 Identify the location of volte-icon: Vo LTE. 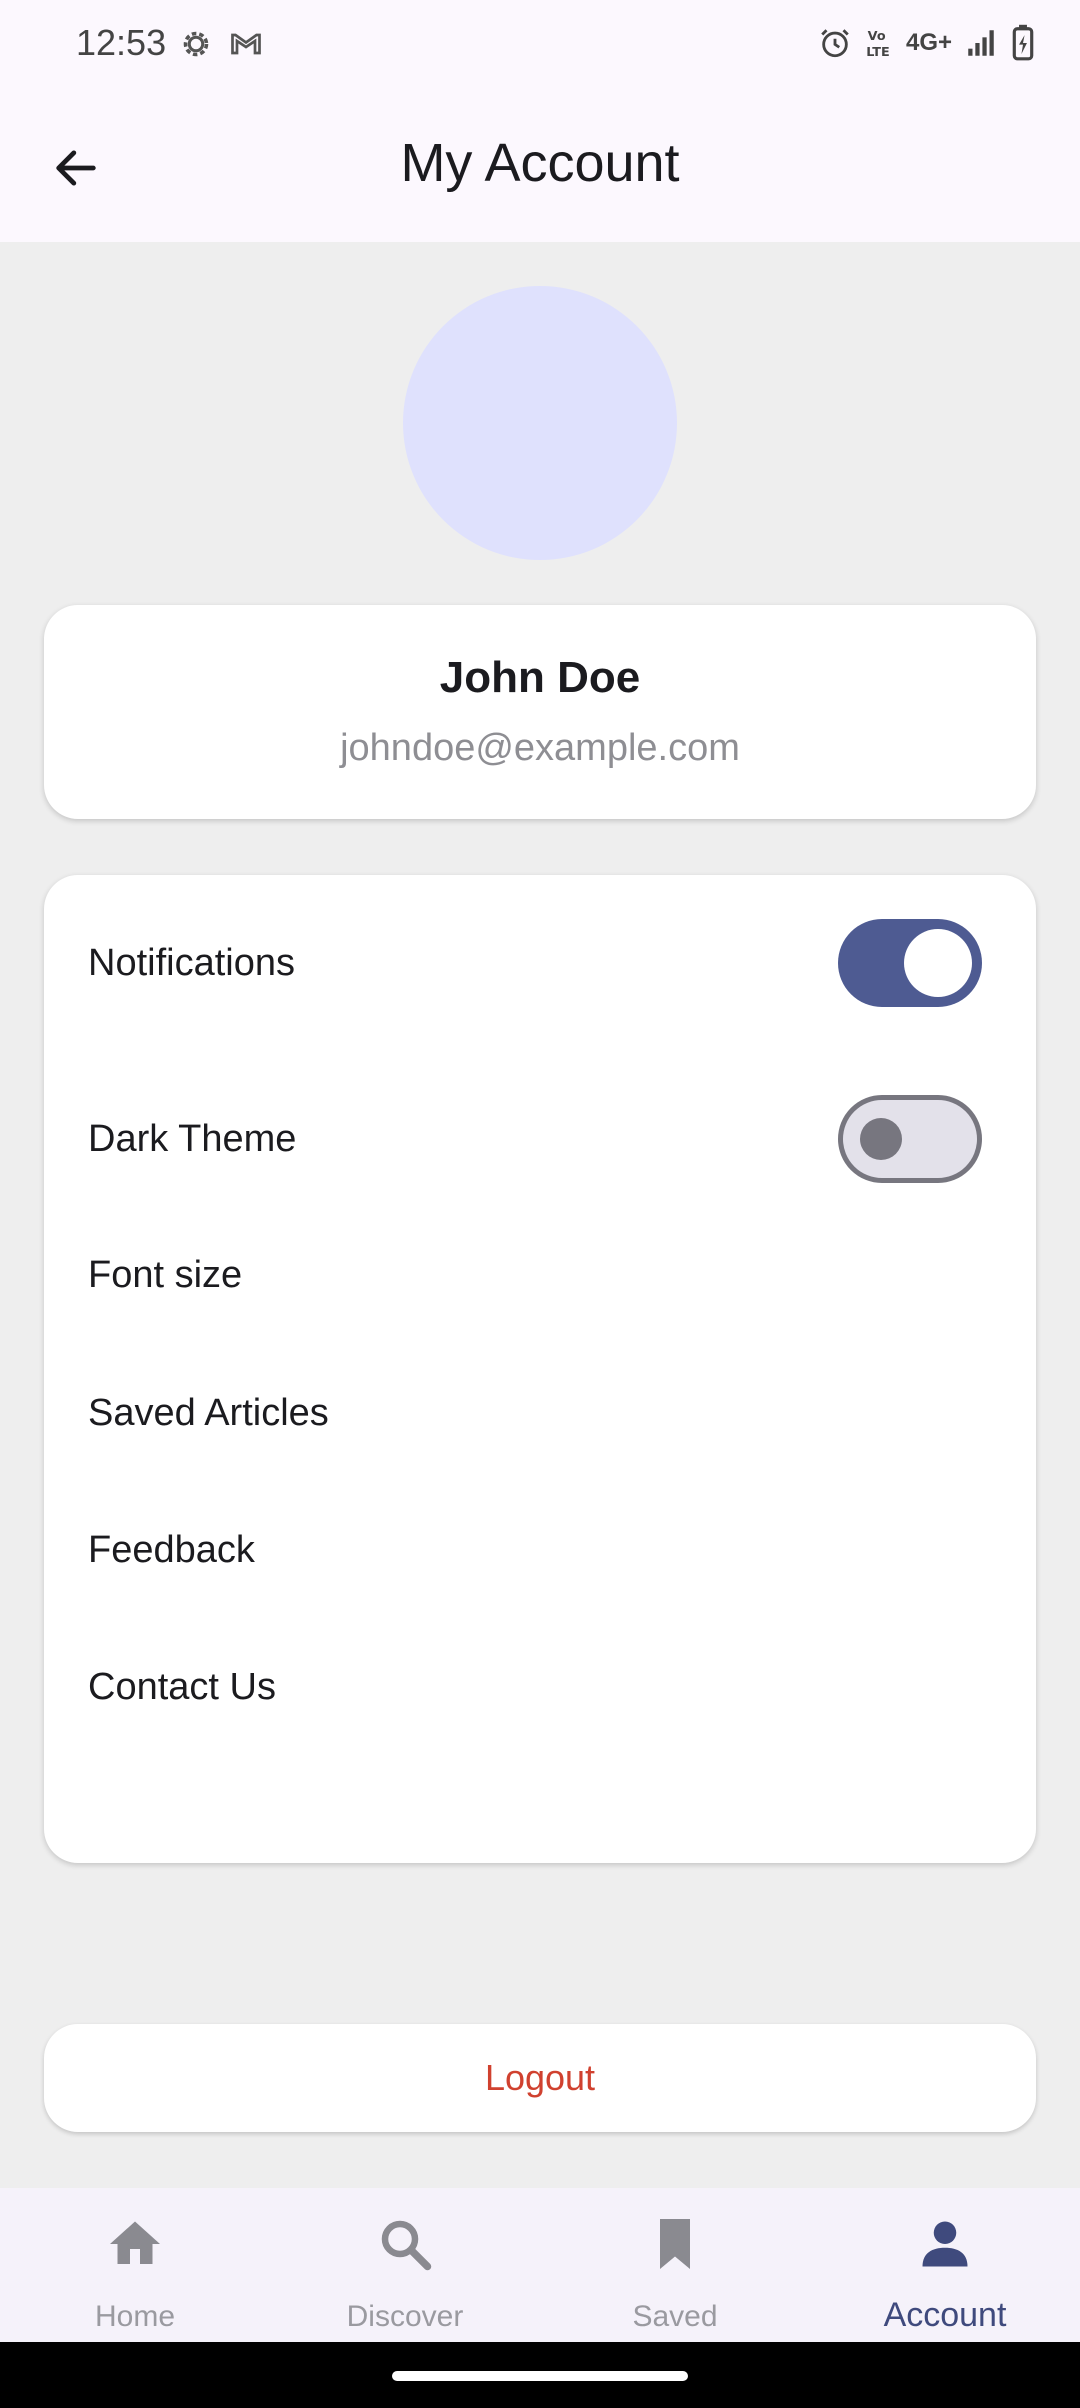
(879, 43).